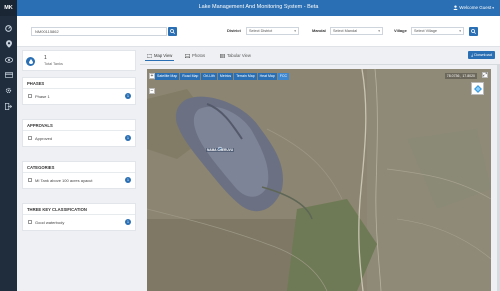 The width and height of the screenshot is (500, 291). Describe the element at coordinates (79, 125) in the screenshot. I see `approvals-title: APPROVALS` at that location.